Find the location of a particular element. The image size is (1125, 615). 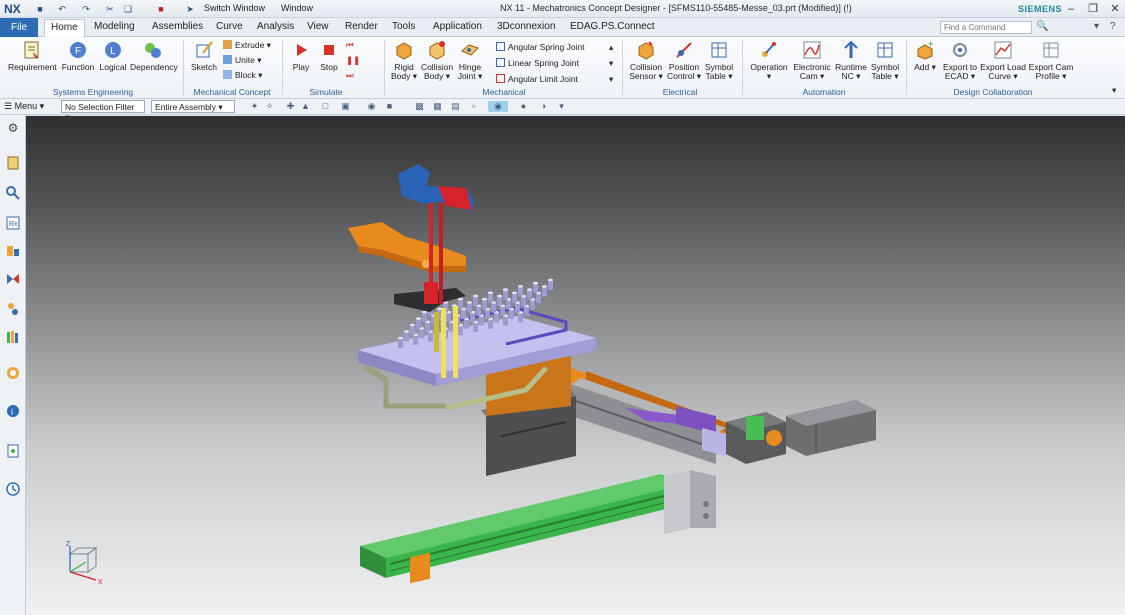

document-icon is located at coordinates (13, 451).